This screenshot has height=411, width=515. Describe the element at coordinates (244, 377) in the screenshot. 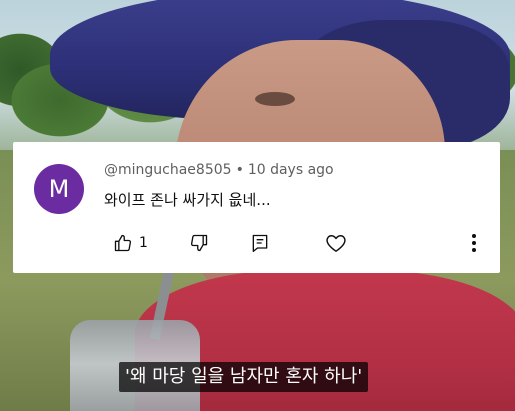

I see `video-subtitle: '왜 마당 일을 남자만 혼자 하나'` at that location.